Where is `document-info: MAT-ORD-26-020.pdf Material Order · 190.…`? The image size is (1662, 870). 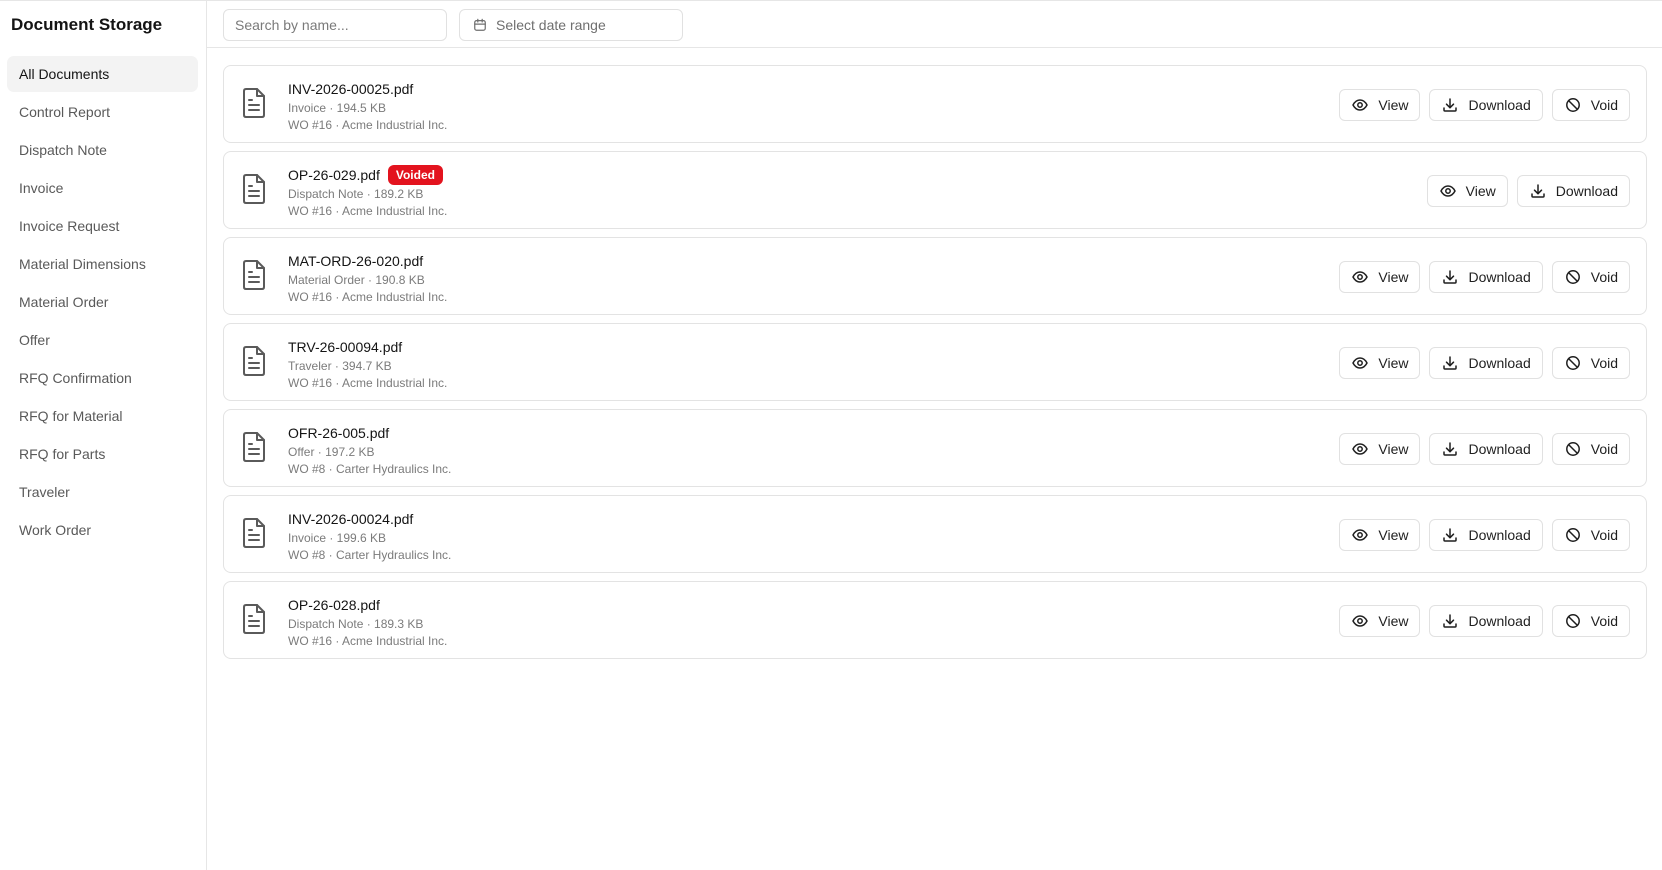
document-info: MAT-ORD-26-020.pdf Material Order · 190.… is located at coordinates (367, 278).